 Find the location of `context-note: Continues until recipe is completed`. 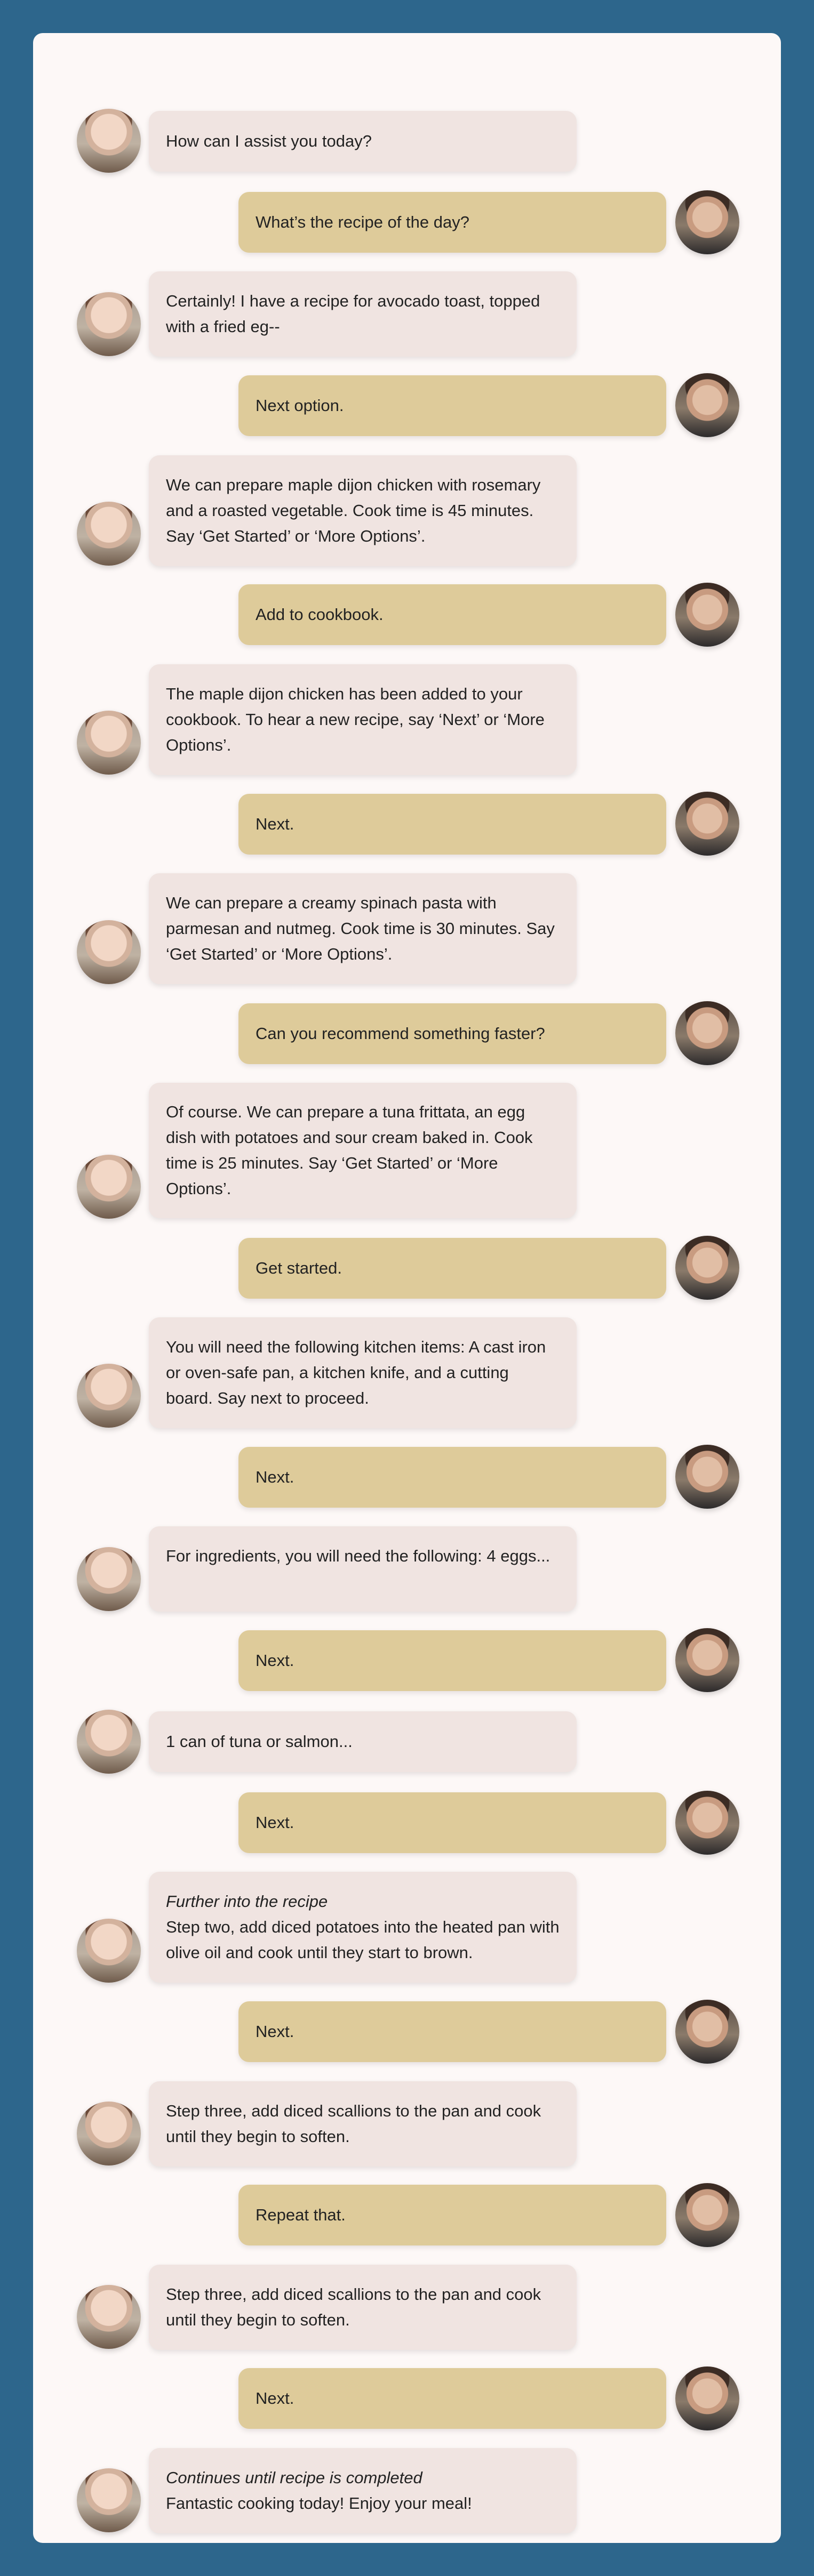

context-note: Continues until recipe is completed is located at coordinates (294, 2477).